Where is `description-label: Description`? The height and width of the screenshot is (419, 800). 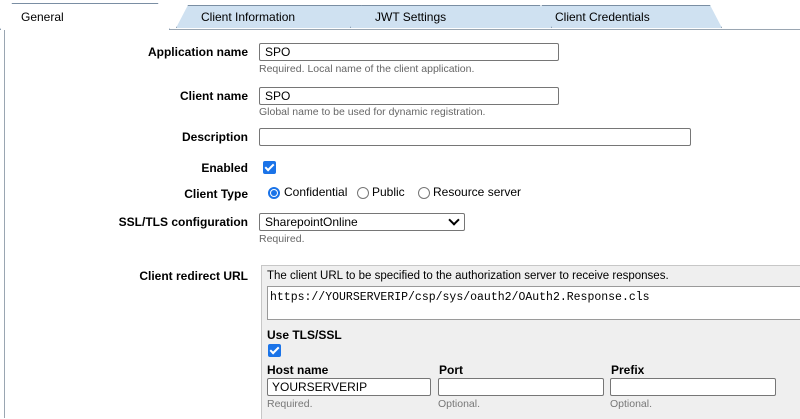
description-label: Description is located at coordinates (214, 137).